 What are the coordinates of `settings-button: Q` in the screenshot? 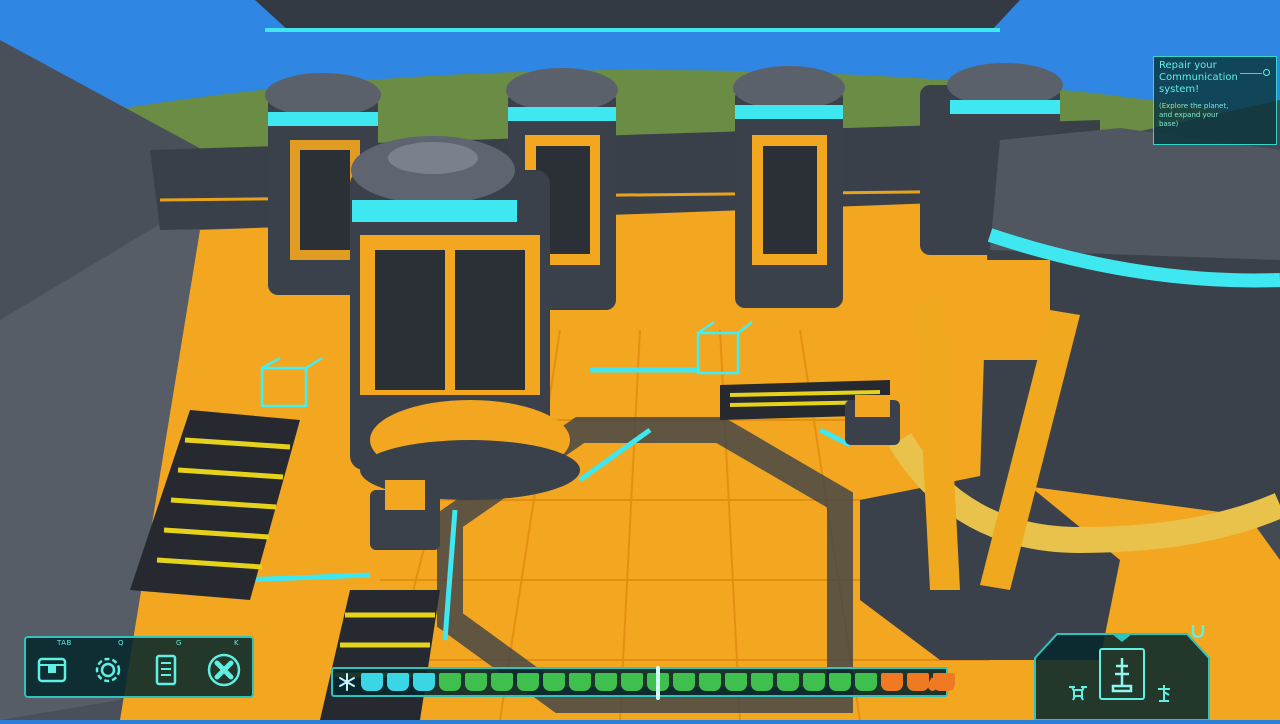 It's located at (108, 664).